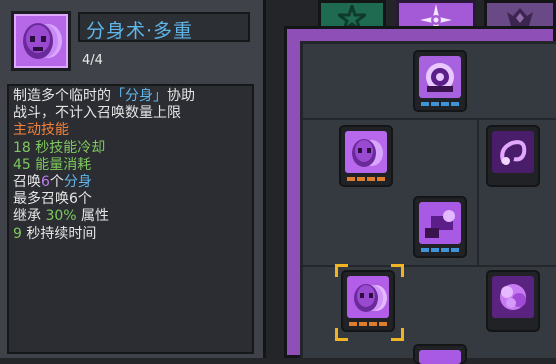 The image size is (556, 364). I want to click on node-cannon, so click(440, 227).